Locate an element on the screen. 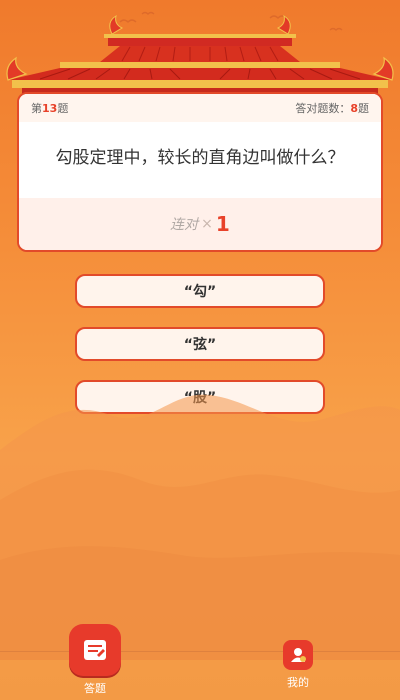 The height and width of the screenshot is (700, 400). nav-mine-label: 我的 is located at coordinates (298, 682).